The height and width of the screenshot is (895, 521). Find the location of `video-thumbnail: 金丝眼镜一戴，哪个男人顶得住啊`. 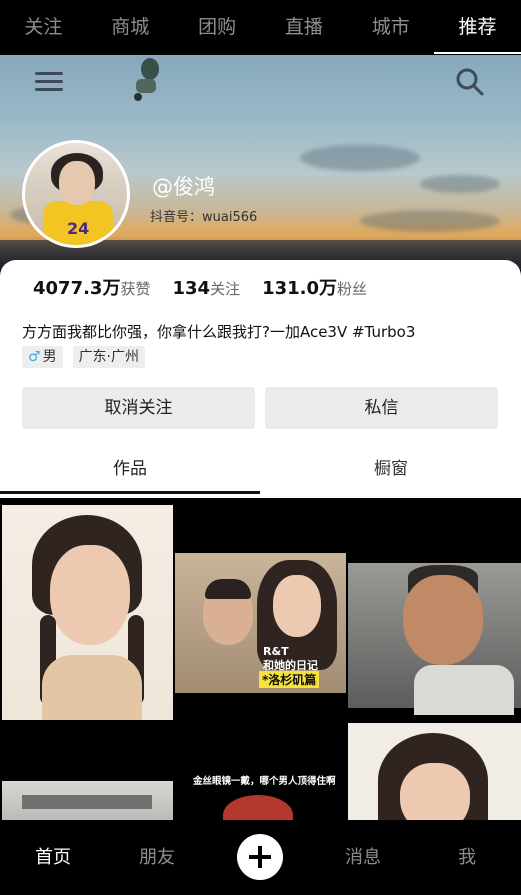

video-thumbnail: 金丝眼镜一戴，哪个男人顶得住啊 is located at coordinates (260, 773).